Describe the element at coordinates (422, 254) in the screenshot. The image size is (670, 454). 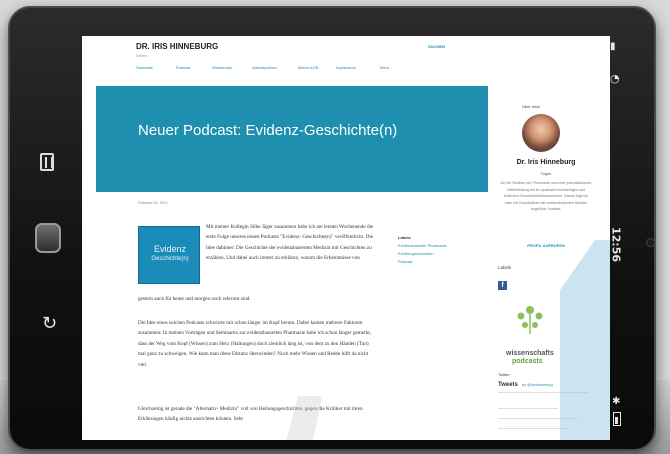
I see `label-link: Evidenzgeschichten` at that location.